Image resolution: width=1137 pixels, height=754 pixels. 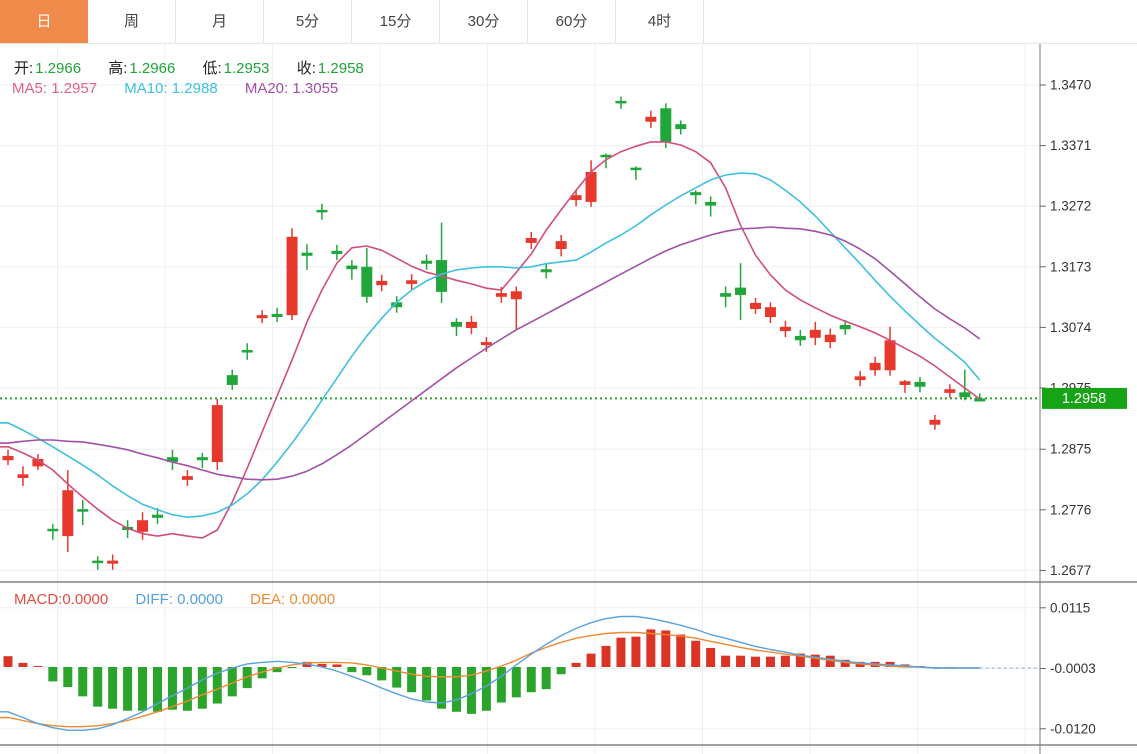 I want to click on ma-legend: MA5: 1.2957 MA10: 1.2988 MA20: 1.3055, so click(x=186, y=88).